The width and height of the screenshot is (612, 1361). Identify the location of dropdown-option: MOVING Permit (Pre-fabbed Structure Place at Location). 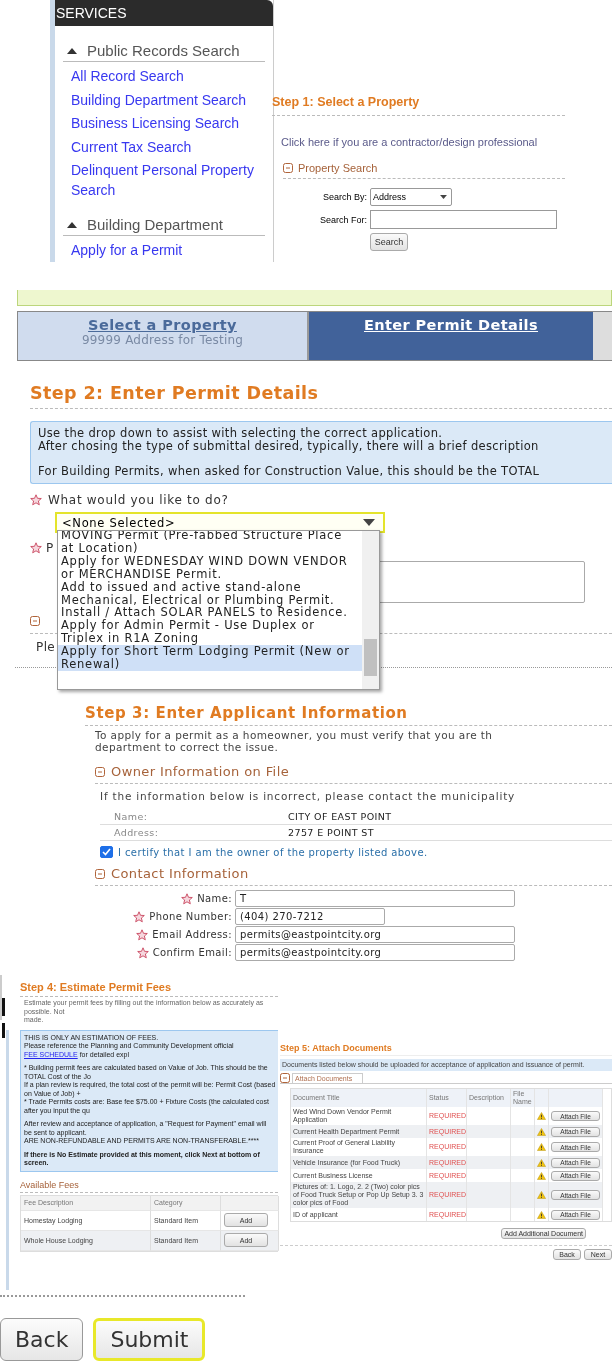
(210, 543).